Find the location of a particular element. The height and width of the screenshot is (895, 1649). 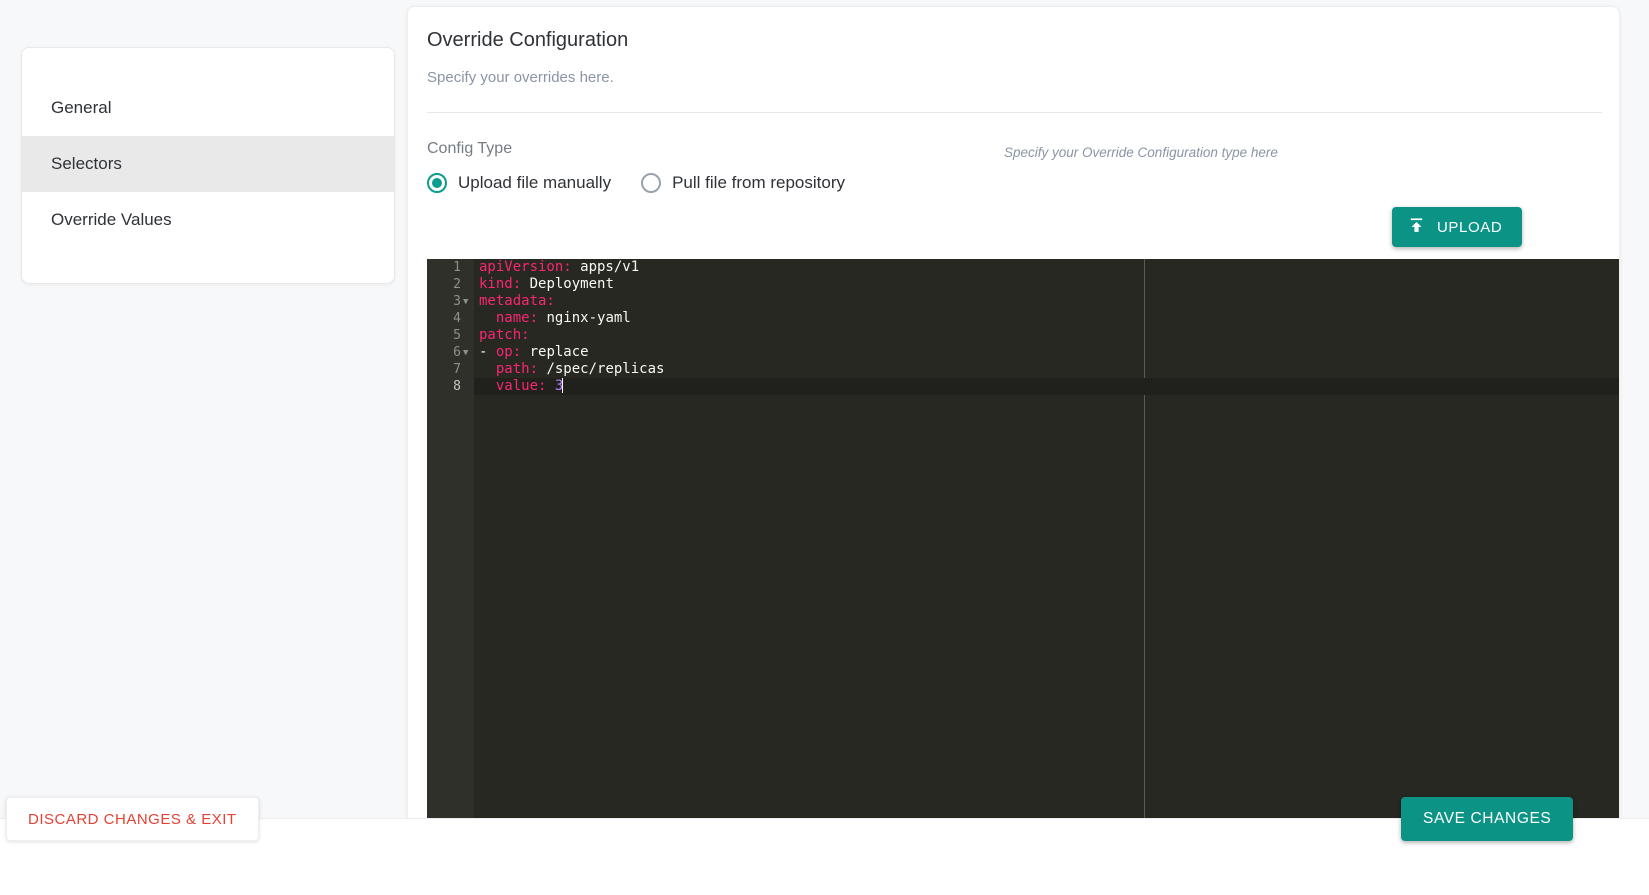

code-text: metadata: is located at coordinates (517, 301).